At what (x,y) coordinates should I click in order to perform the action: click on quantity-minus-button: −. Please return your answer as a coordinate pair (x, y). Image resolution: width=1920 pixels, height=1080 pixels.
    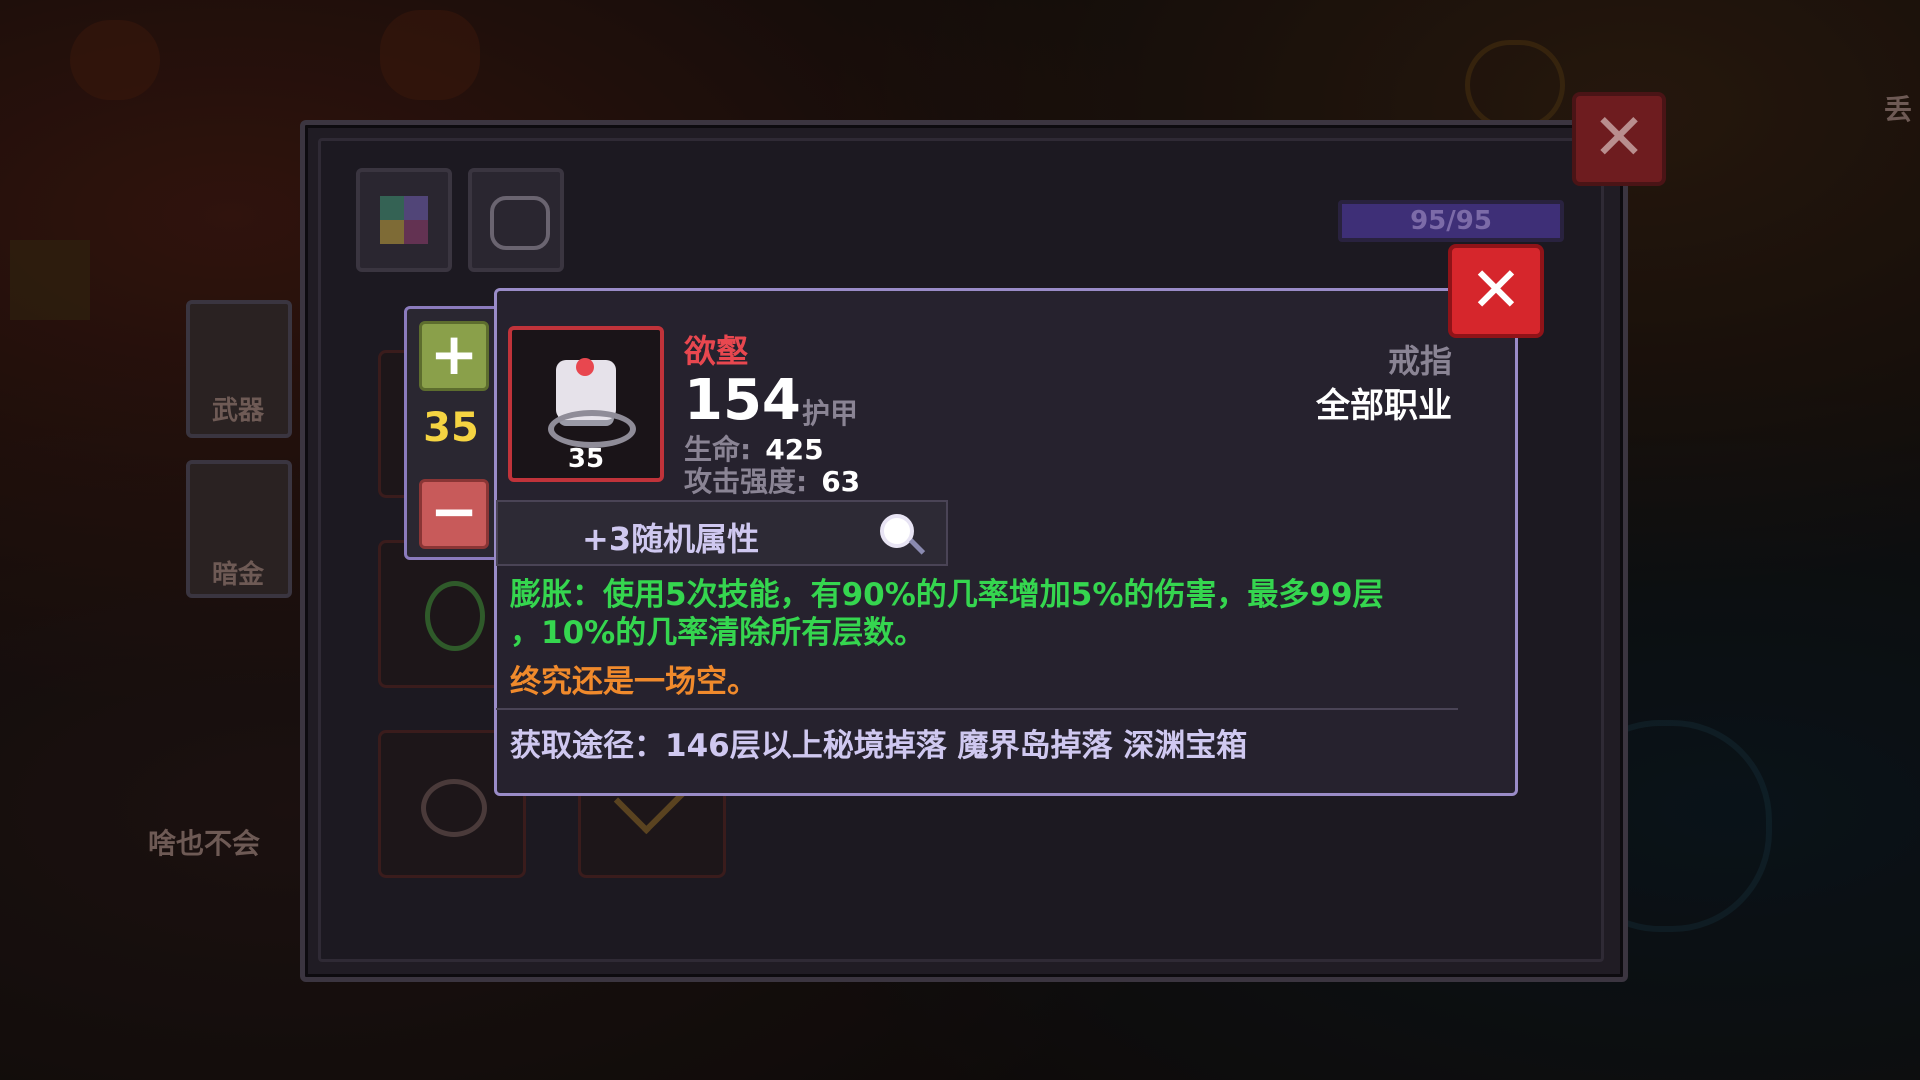
    Looking at the image, I should click on (454, 514).